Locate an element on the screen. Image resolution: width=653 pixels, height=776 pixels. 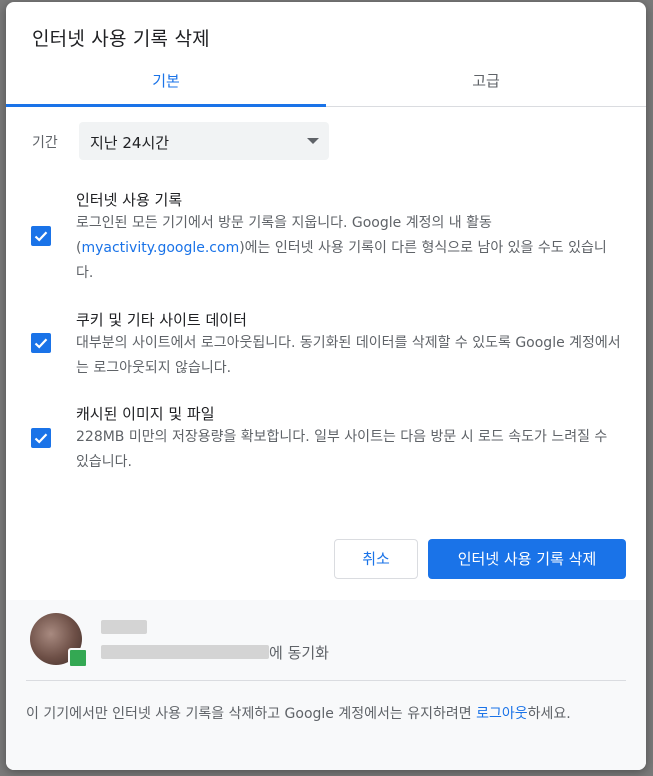
cache-title: 캐시된 이미지 및 파일 is located at coordinates (145, 414).